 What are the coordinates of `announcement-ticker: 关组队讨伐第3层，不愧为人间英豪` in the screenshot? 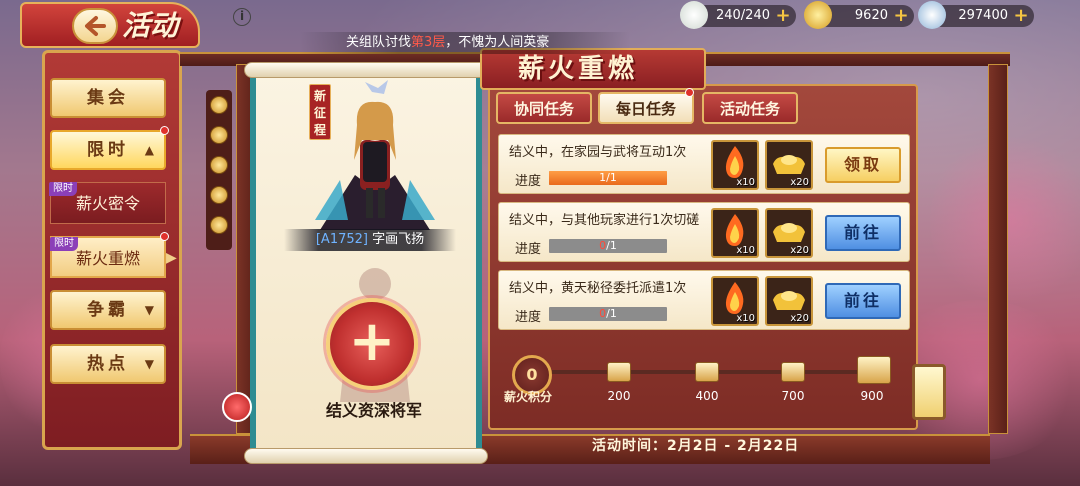 It's located at (465, 43).